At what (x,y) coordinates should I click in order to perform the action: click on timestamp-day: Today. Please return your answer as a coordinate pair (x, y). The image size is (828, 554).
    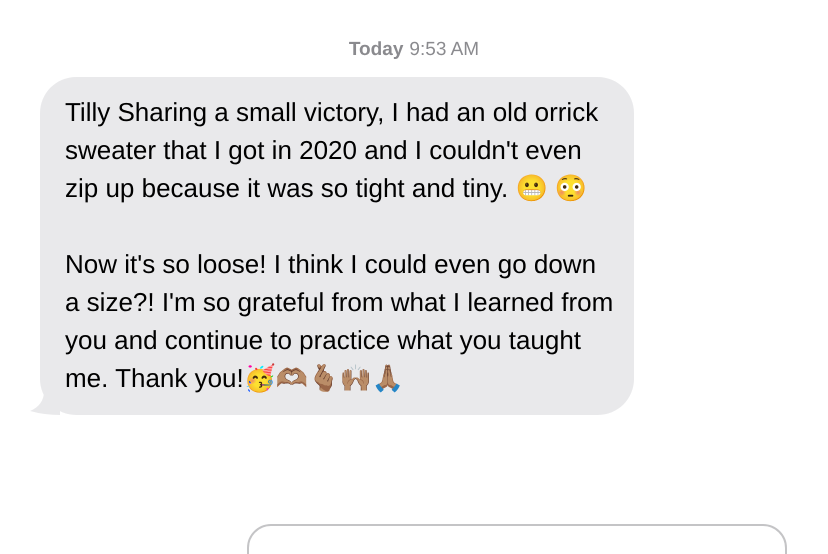
    Looking at the image, I should click on (376, 50).